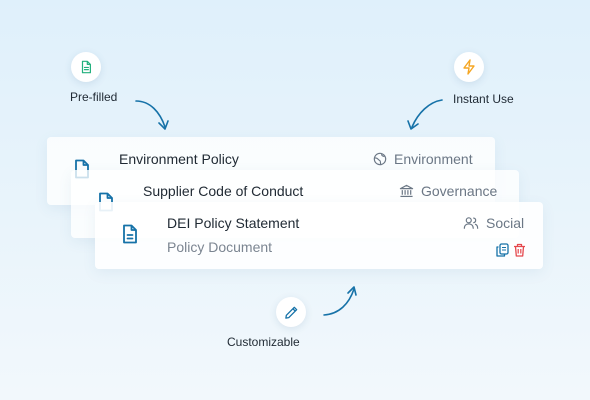 The width and height of the screenshot is (590, 400). I want to click on prefilled-badge, so click(86, 67).